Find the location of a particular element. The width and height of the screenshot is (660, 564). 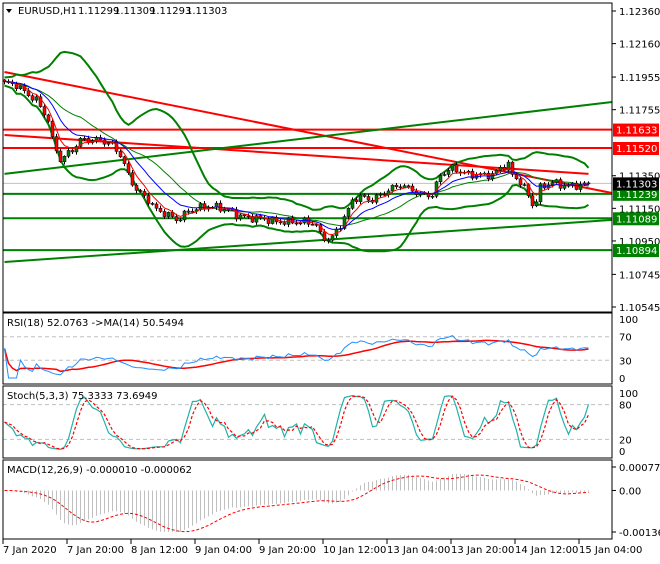

dropdown-triangle-icon is located at coordinates (9, 11).